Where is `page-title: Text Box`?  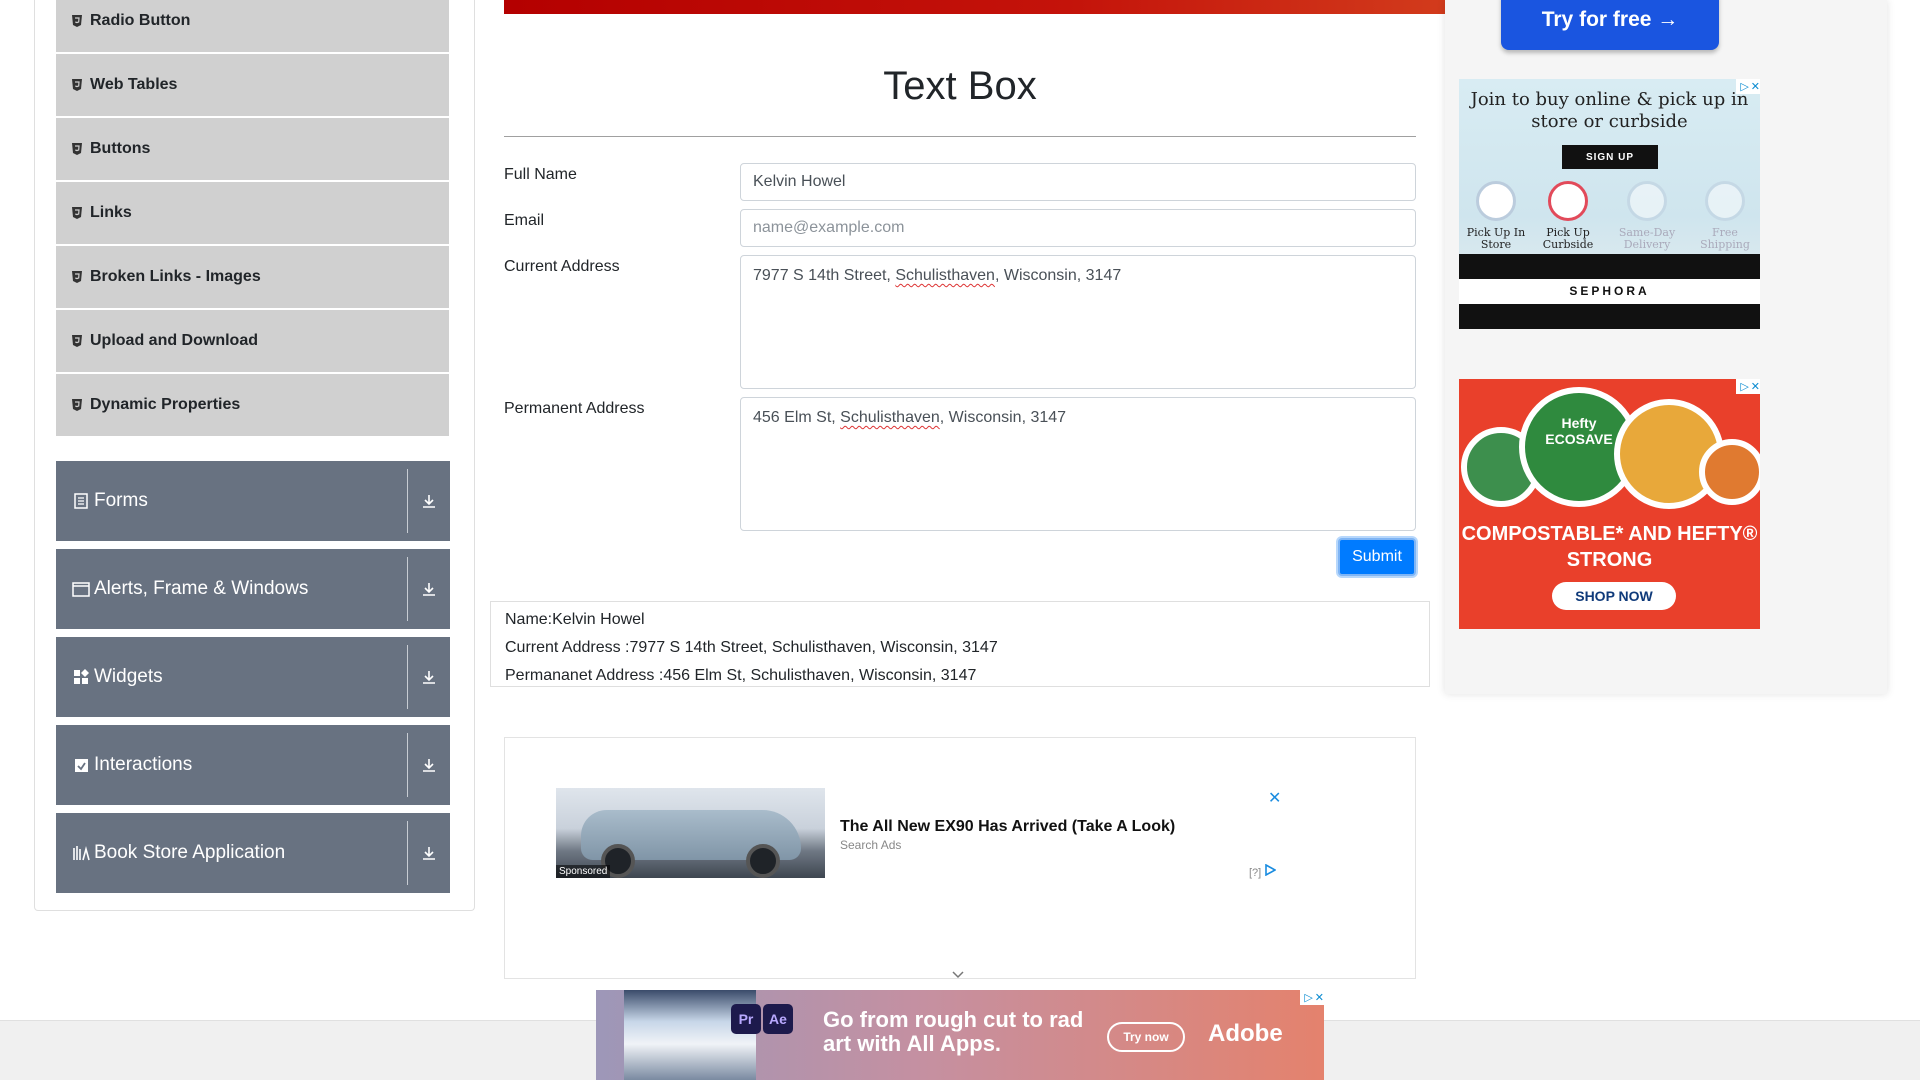 page-title: Text Box is located at coordinates (960, 86).